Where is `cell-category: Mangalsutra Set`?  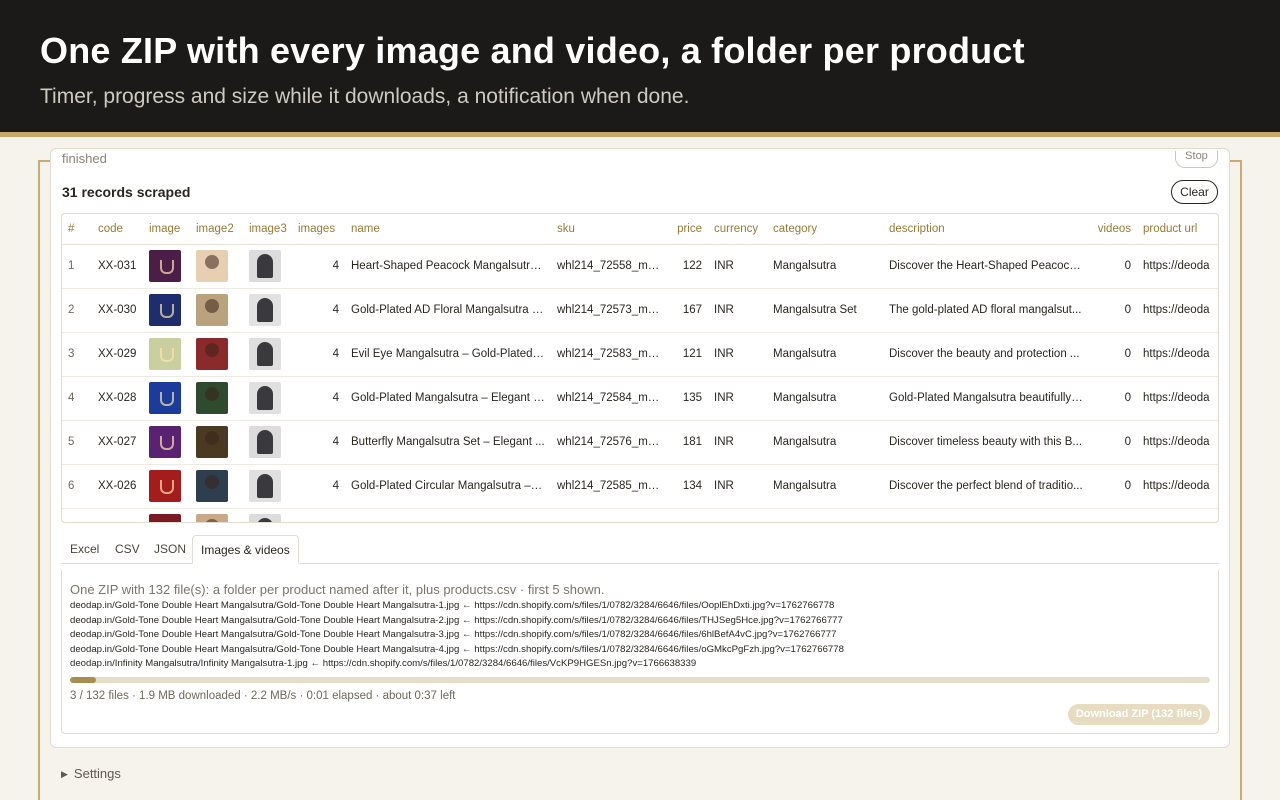 cell-category: Mangalsutra Set is located at coordinates (825, 310).